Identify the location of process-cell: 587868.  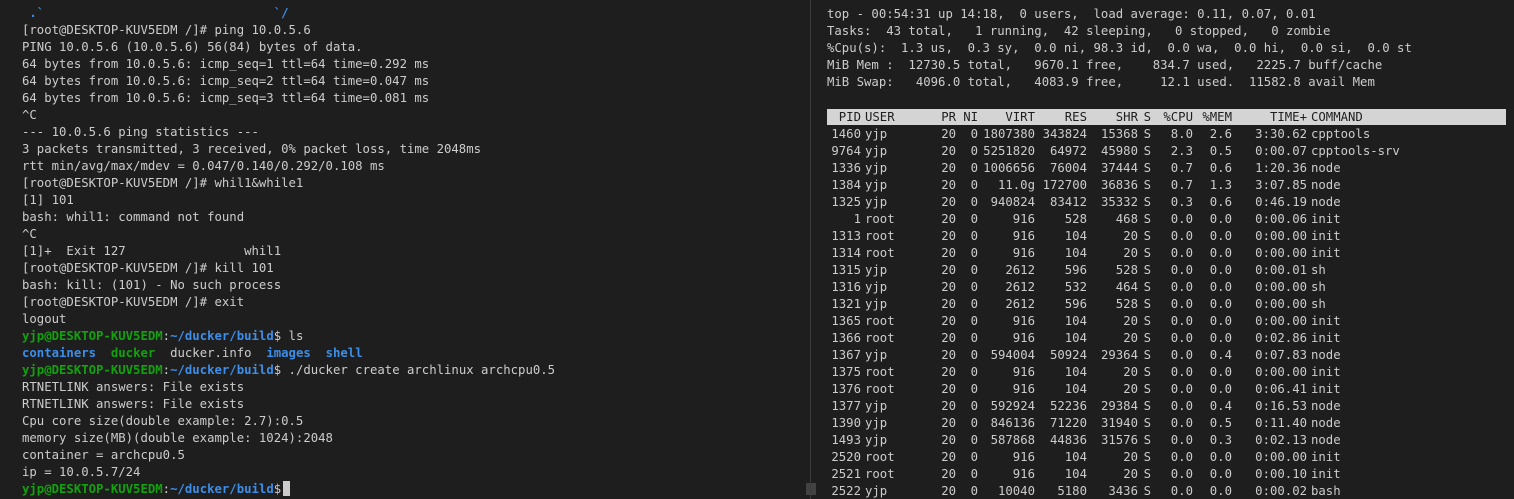
(1012, 440).